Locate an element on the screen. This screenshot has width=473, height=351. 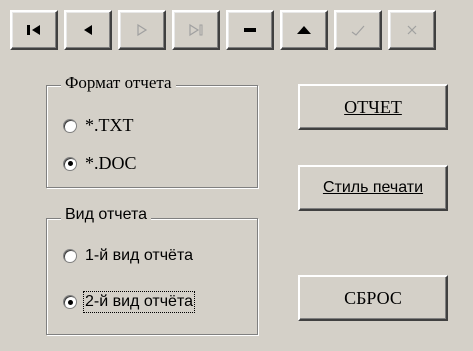
previous-record-icon is located at coordinates (88, 30).